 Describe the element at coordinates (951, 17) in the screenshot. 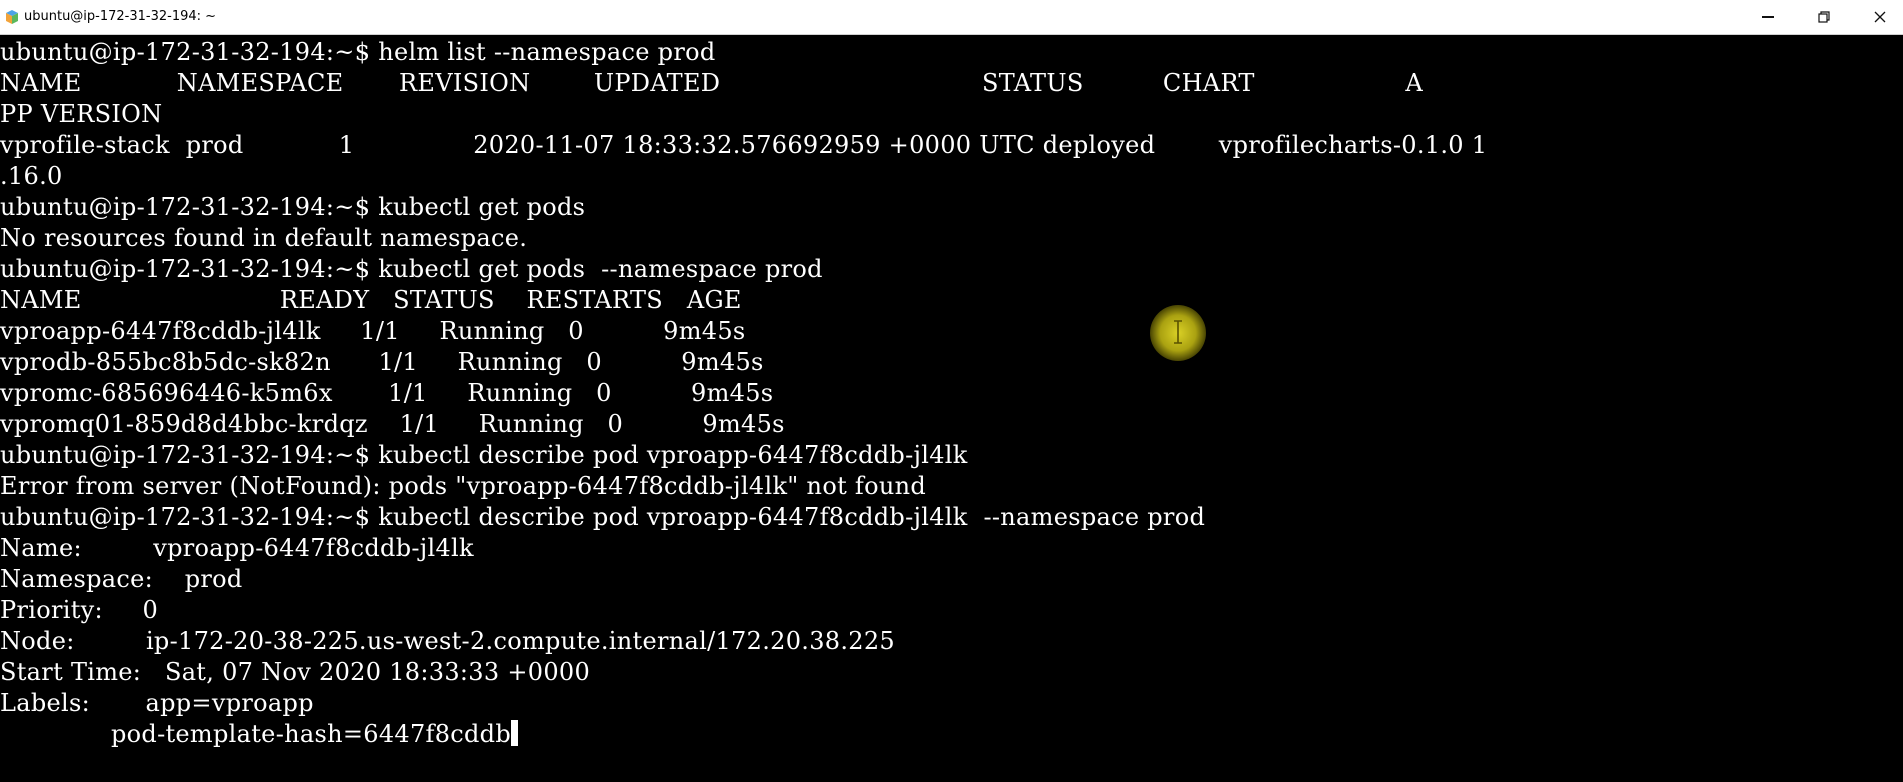

I see `window-titlebar: ubuntu@ip-172-31-32-194: ~` at that location.